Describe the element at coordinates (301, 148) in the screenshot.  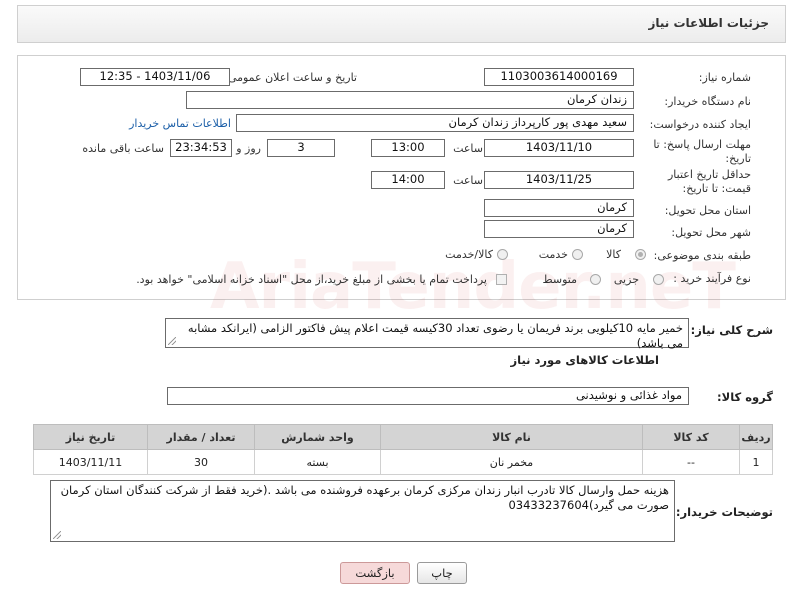
I see `days-remaining-field: 3` at that location.